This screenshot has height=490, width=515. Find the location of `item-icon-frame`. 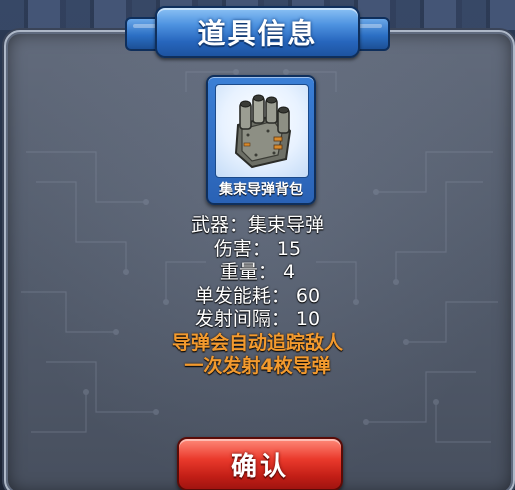

item-icon-frame is located at coordinates (262, 131).